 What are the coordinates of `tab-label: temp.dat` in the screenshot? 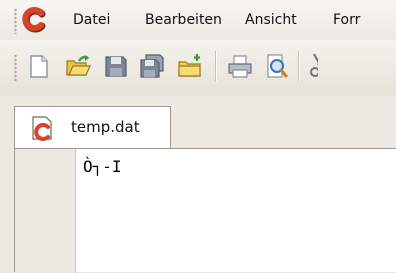 It's located at (105, 127).